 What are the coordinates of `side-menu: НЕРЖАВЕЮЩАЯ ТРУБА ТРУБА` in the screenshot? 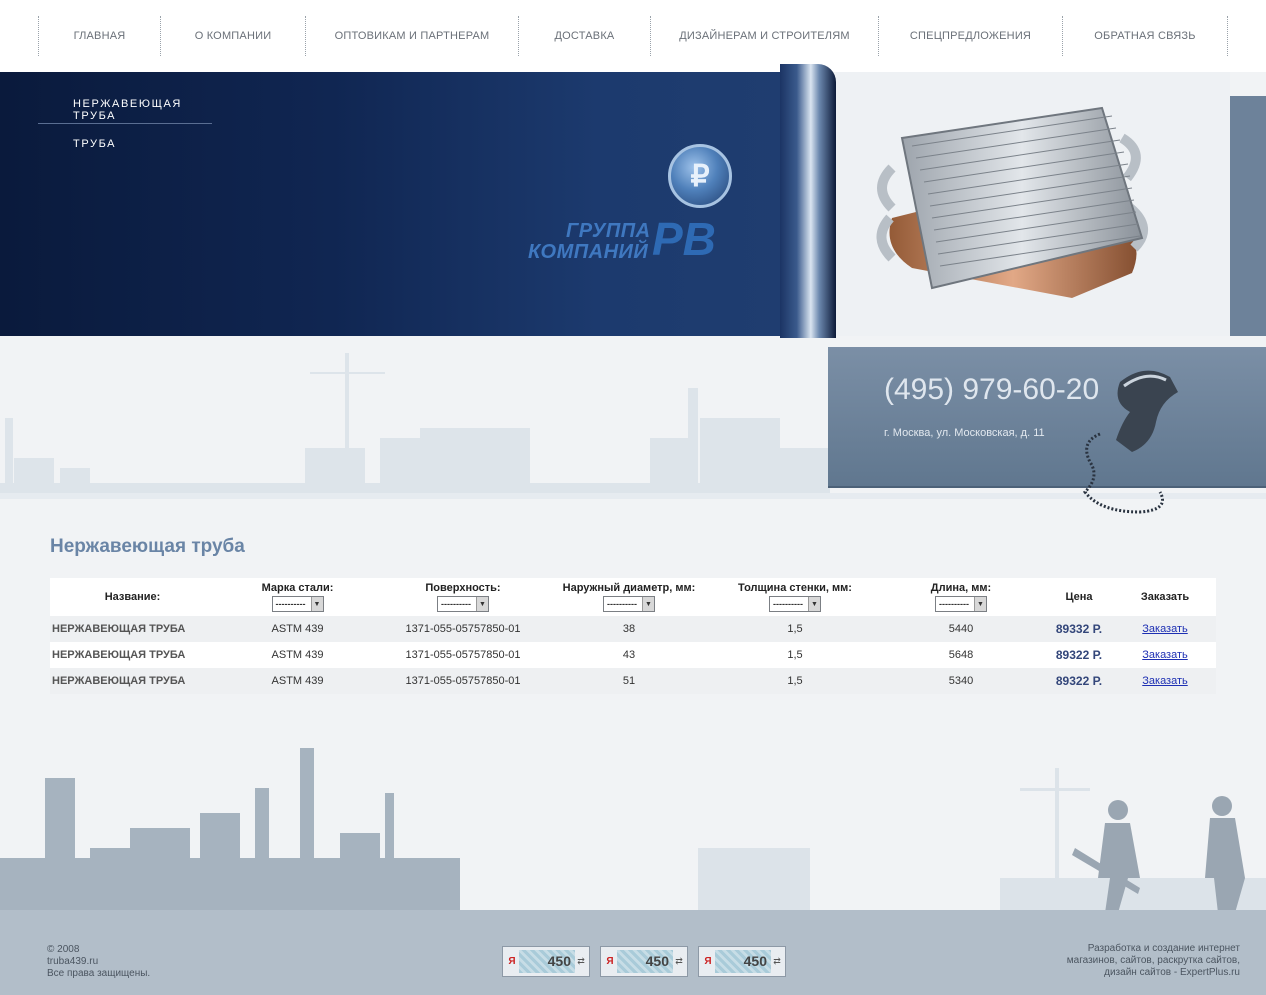 It's located at (125, 121).